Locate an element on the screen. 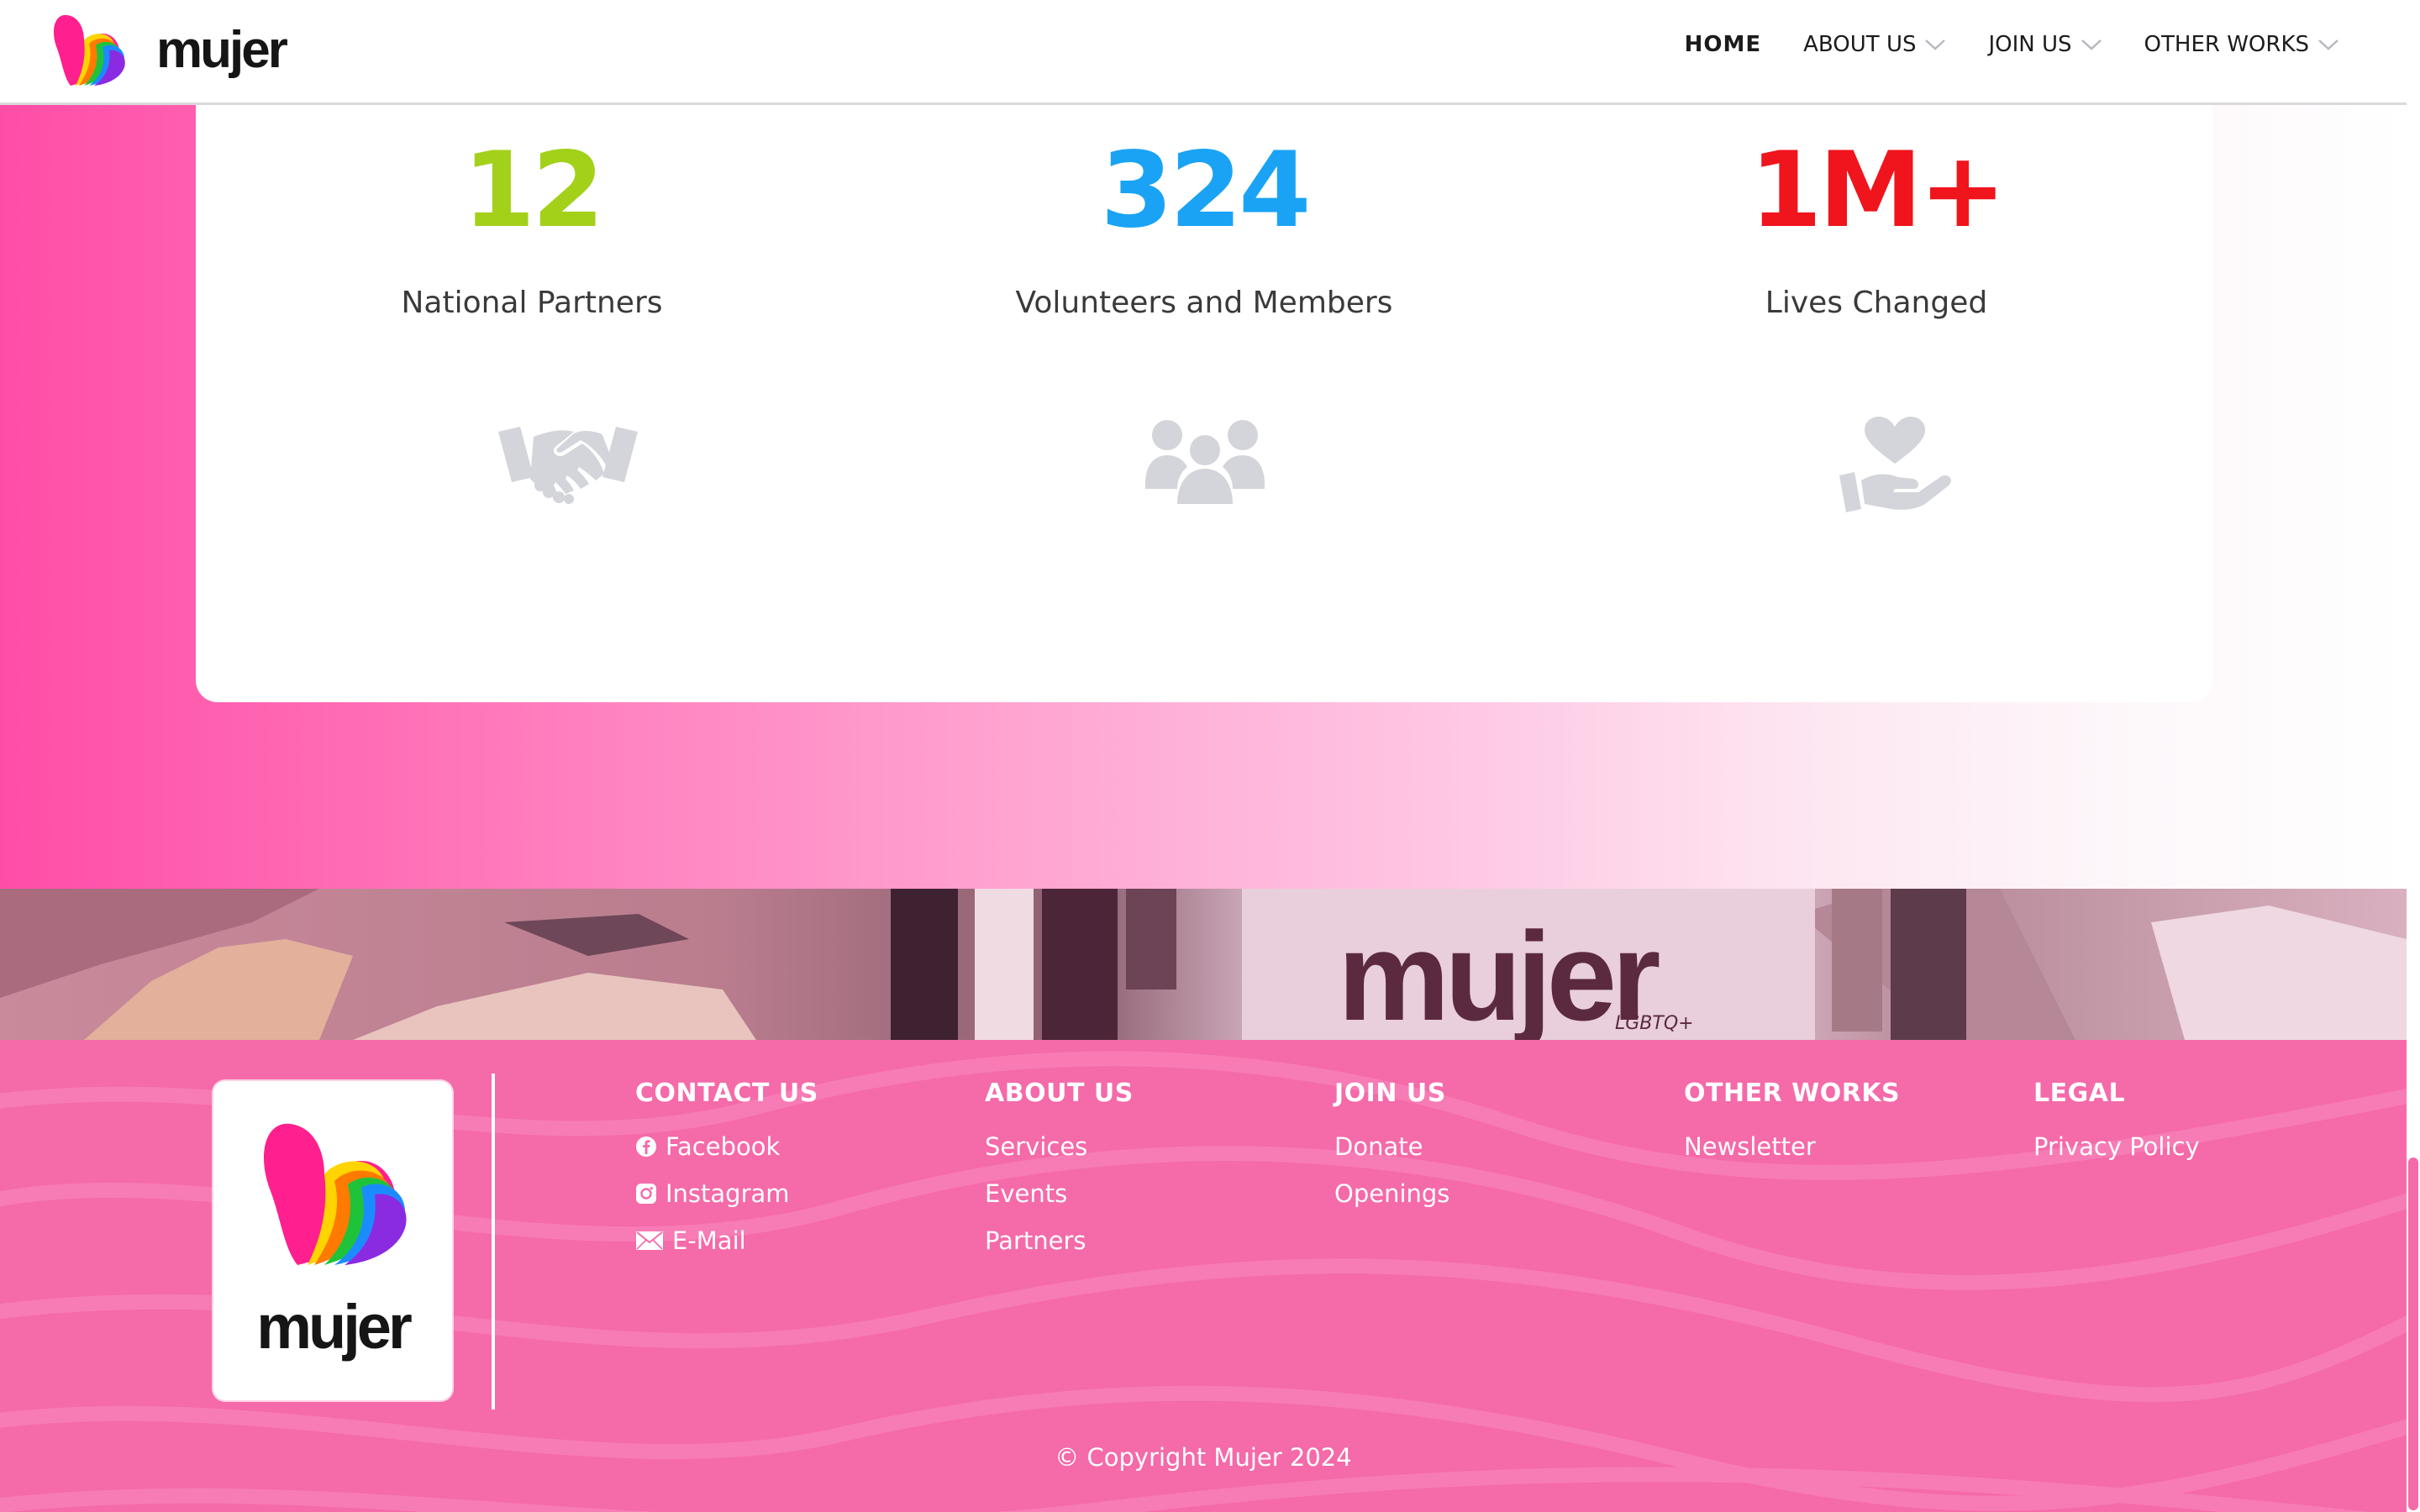 The height and width of the screenshot is (1512, 2420). nav-other-works: OTHER WORKS is located at coordinates (2241, 44).